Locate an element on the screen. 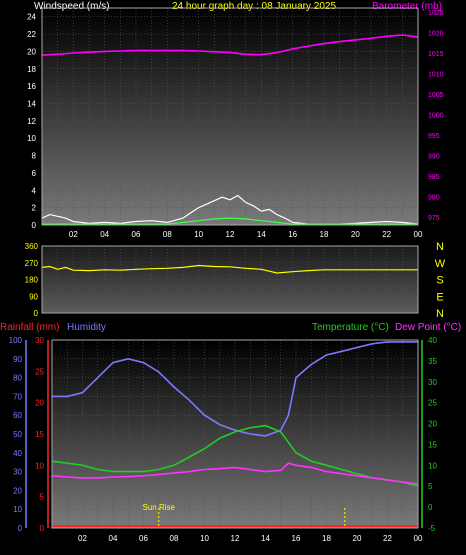 This screenshot has width=466, height=555. wind-y-tick-label: 0 is located at coordinates (34, 225).